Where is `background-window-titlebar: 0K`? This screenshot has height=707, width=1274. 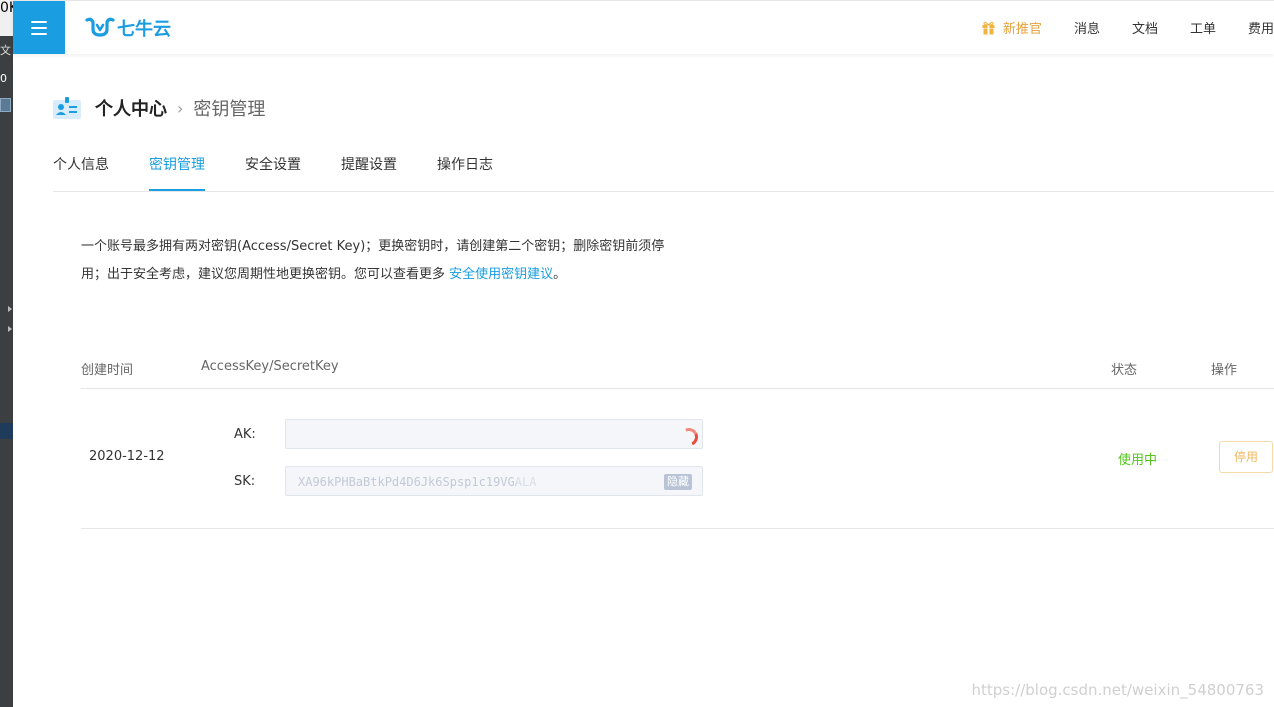 background-window-titlebar: 0K is located at coordinates (9, 18).